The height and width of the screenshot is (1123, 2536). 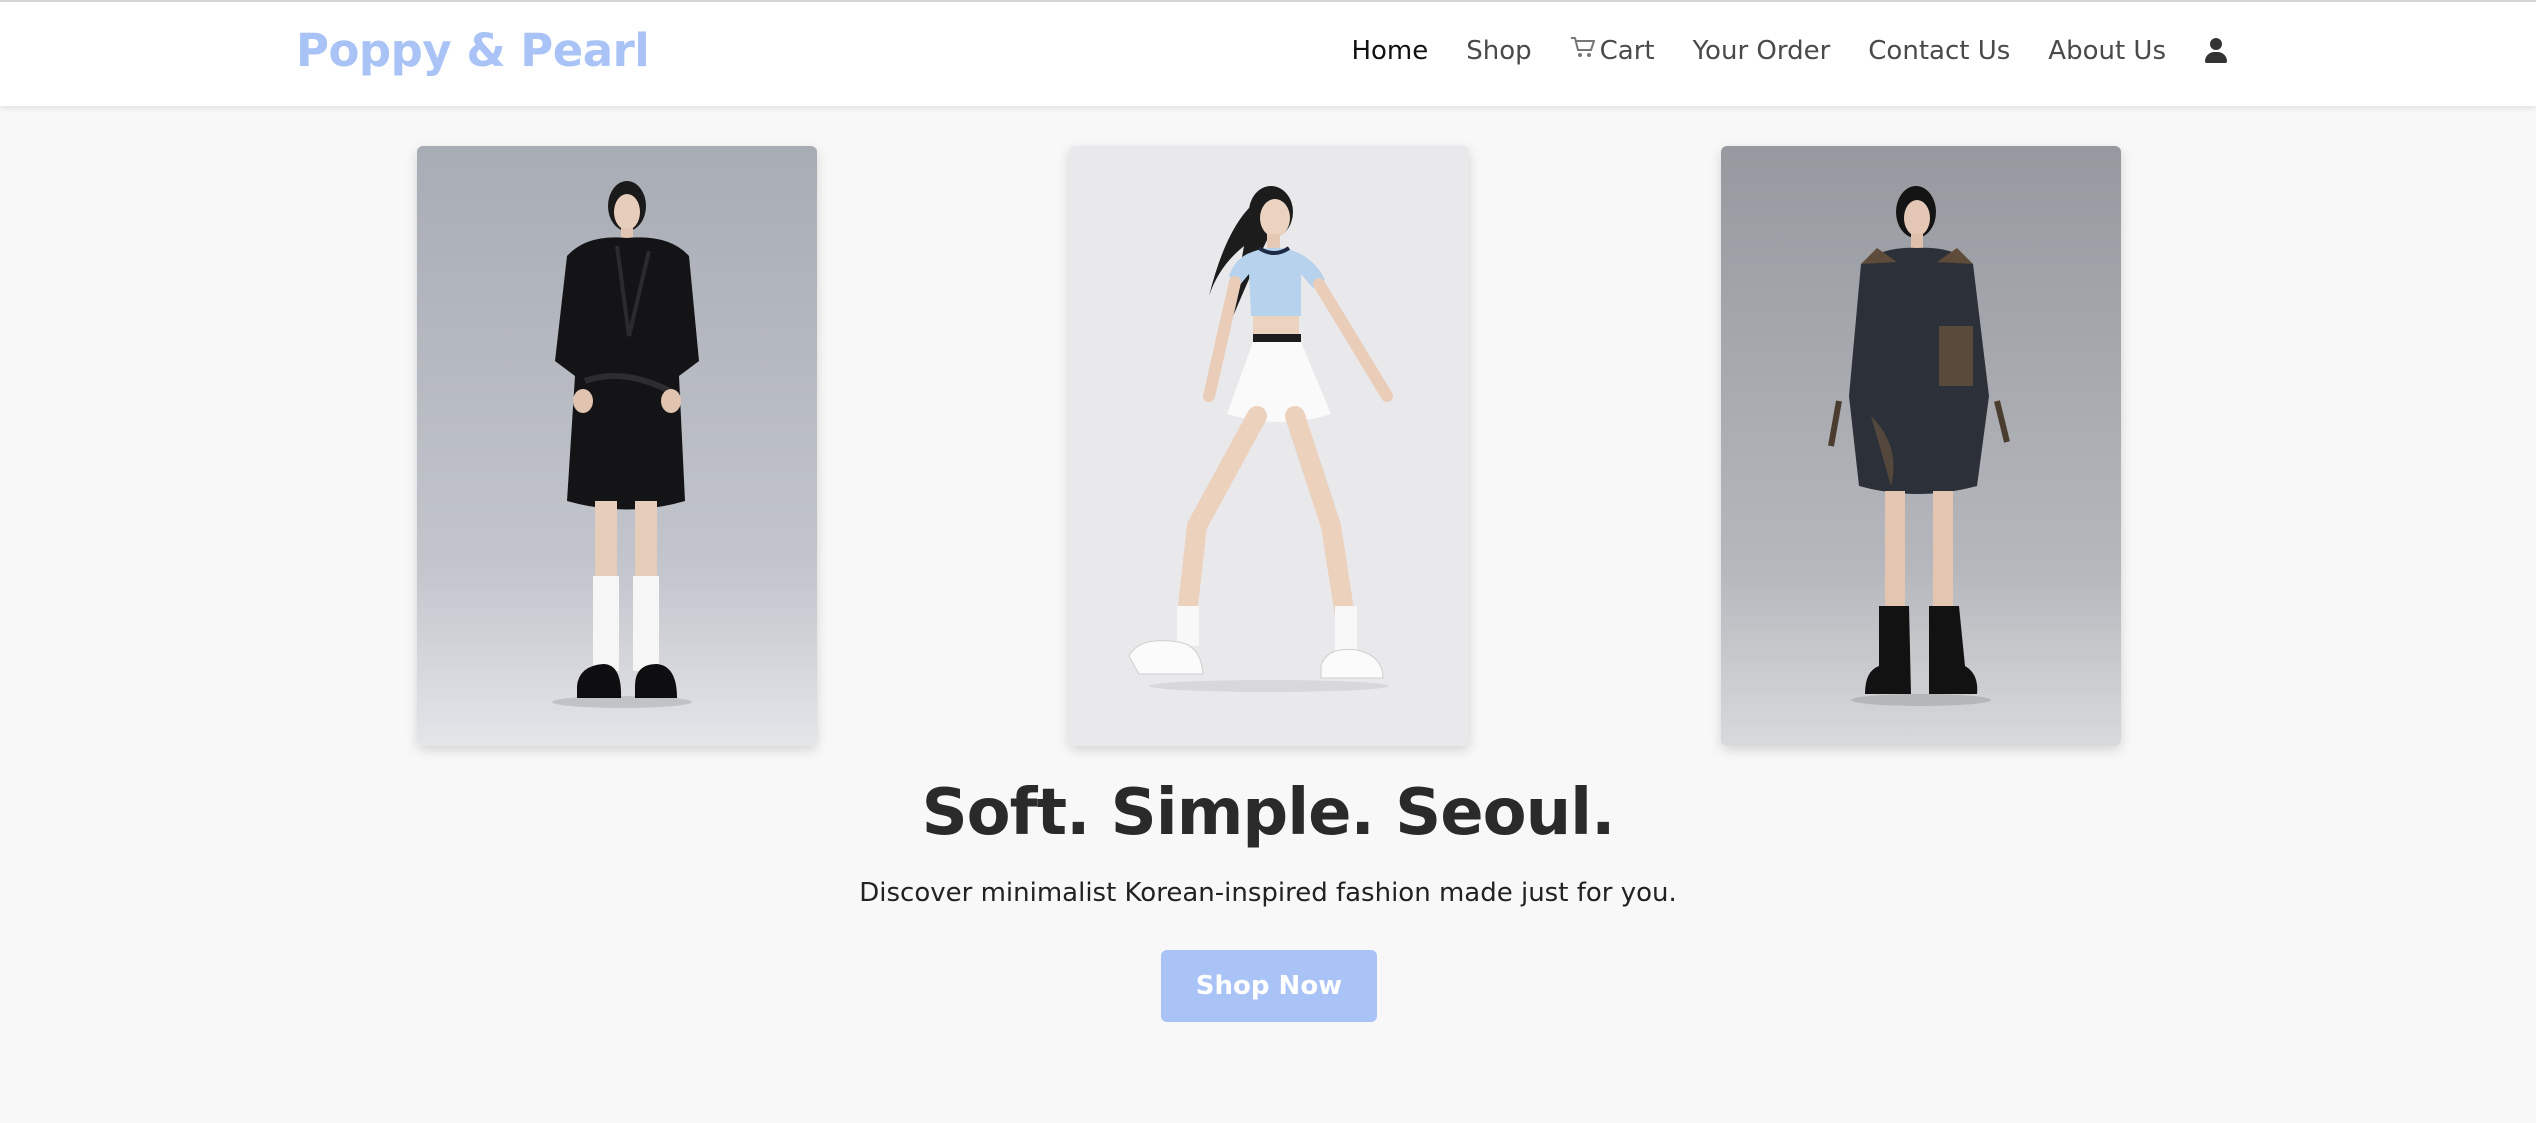 I want to click on nav-home: Home, so click(x=1389, y=51).